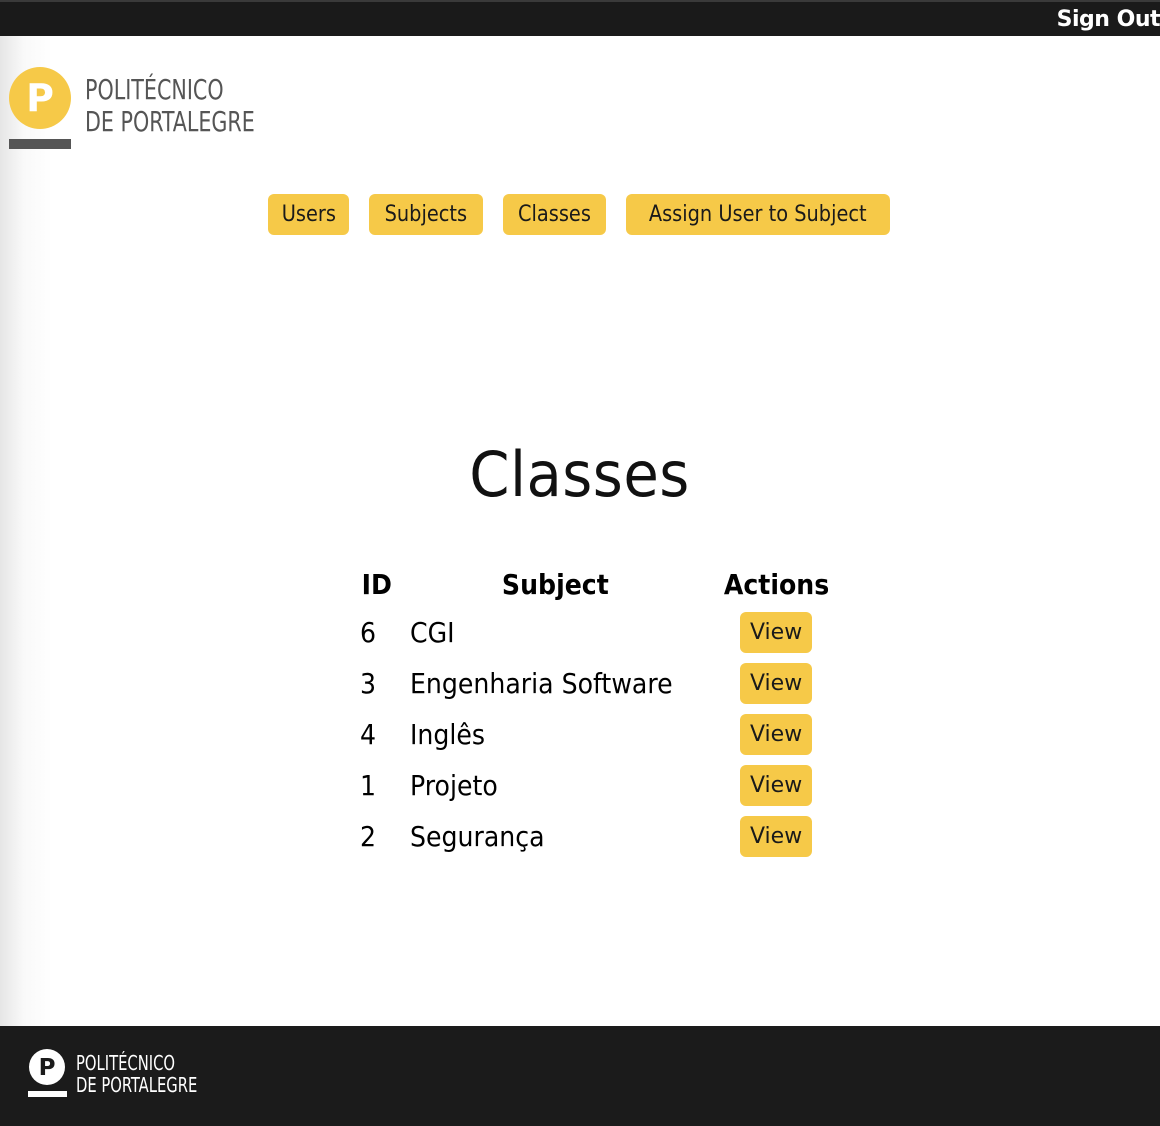  Describe the element at coordinates (368, 836) in the screenshot. I see `cell-id: 2` at that location.